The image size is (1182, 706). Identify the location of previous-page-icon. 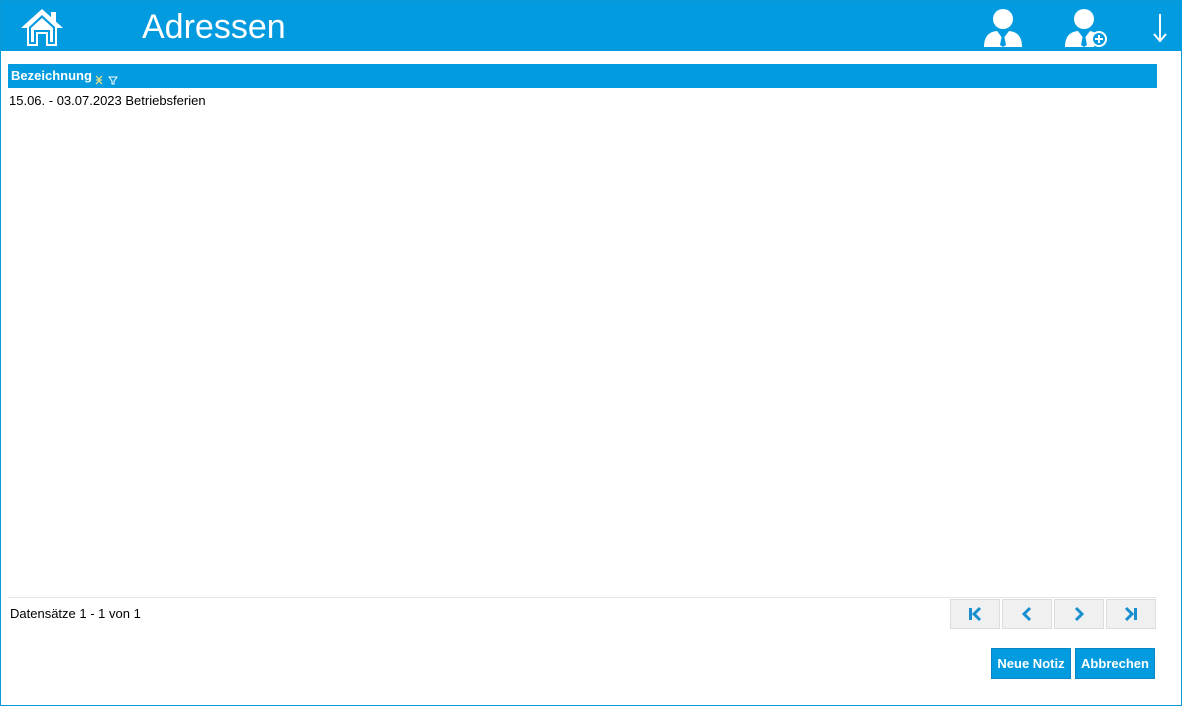
(1026, 614).